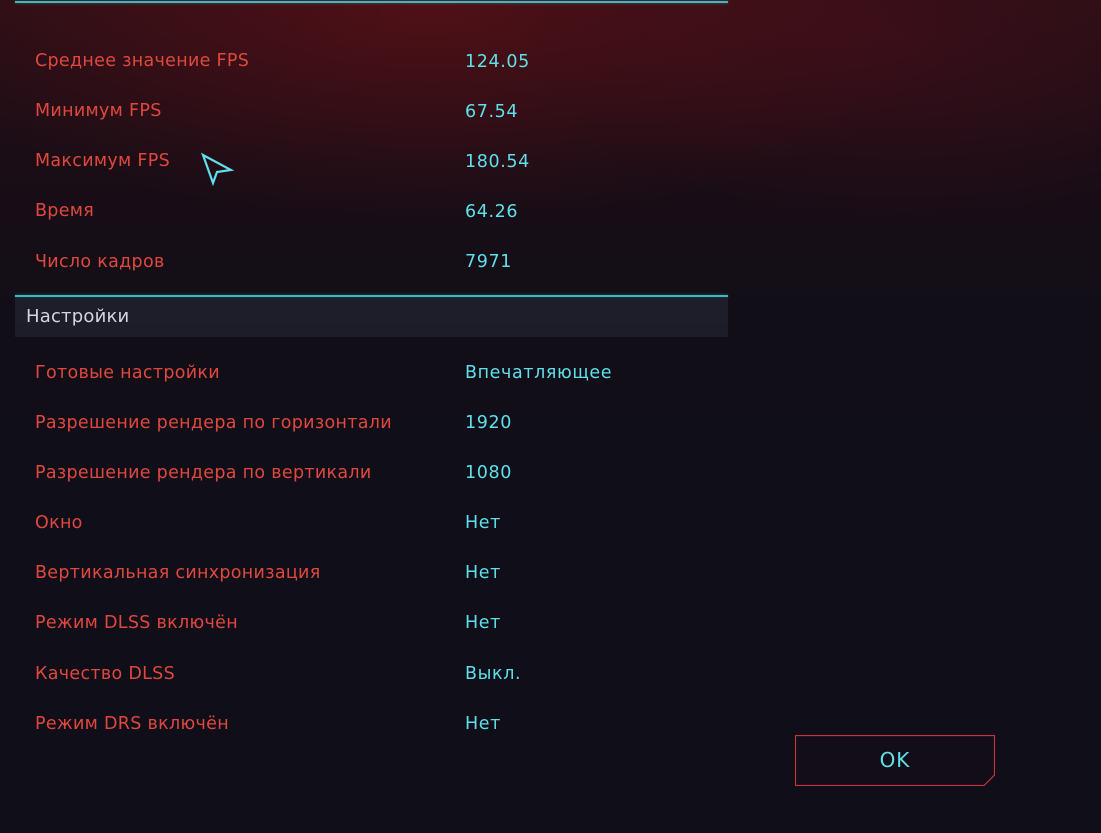 This screenshot has height=833, width=1101. What do you see at coordinates (371, 317) in the screenshot?
I see `settings-section-header: Настройки` at bounding box center [371, 317].